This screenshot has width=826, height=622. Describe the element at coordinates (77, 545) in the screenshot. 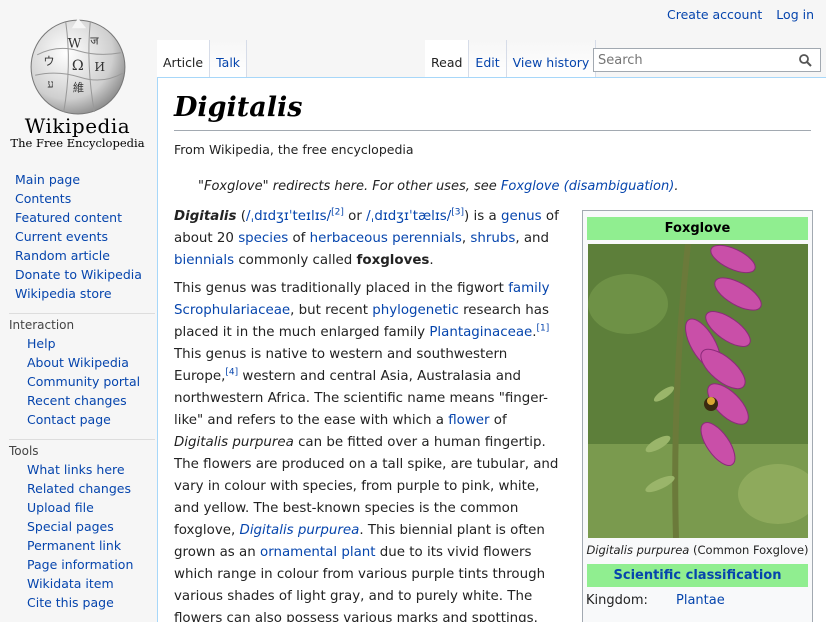

I see `sidebar-item-permanent-link: Permanent link` at that location.